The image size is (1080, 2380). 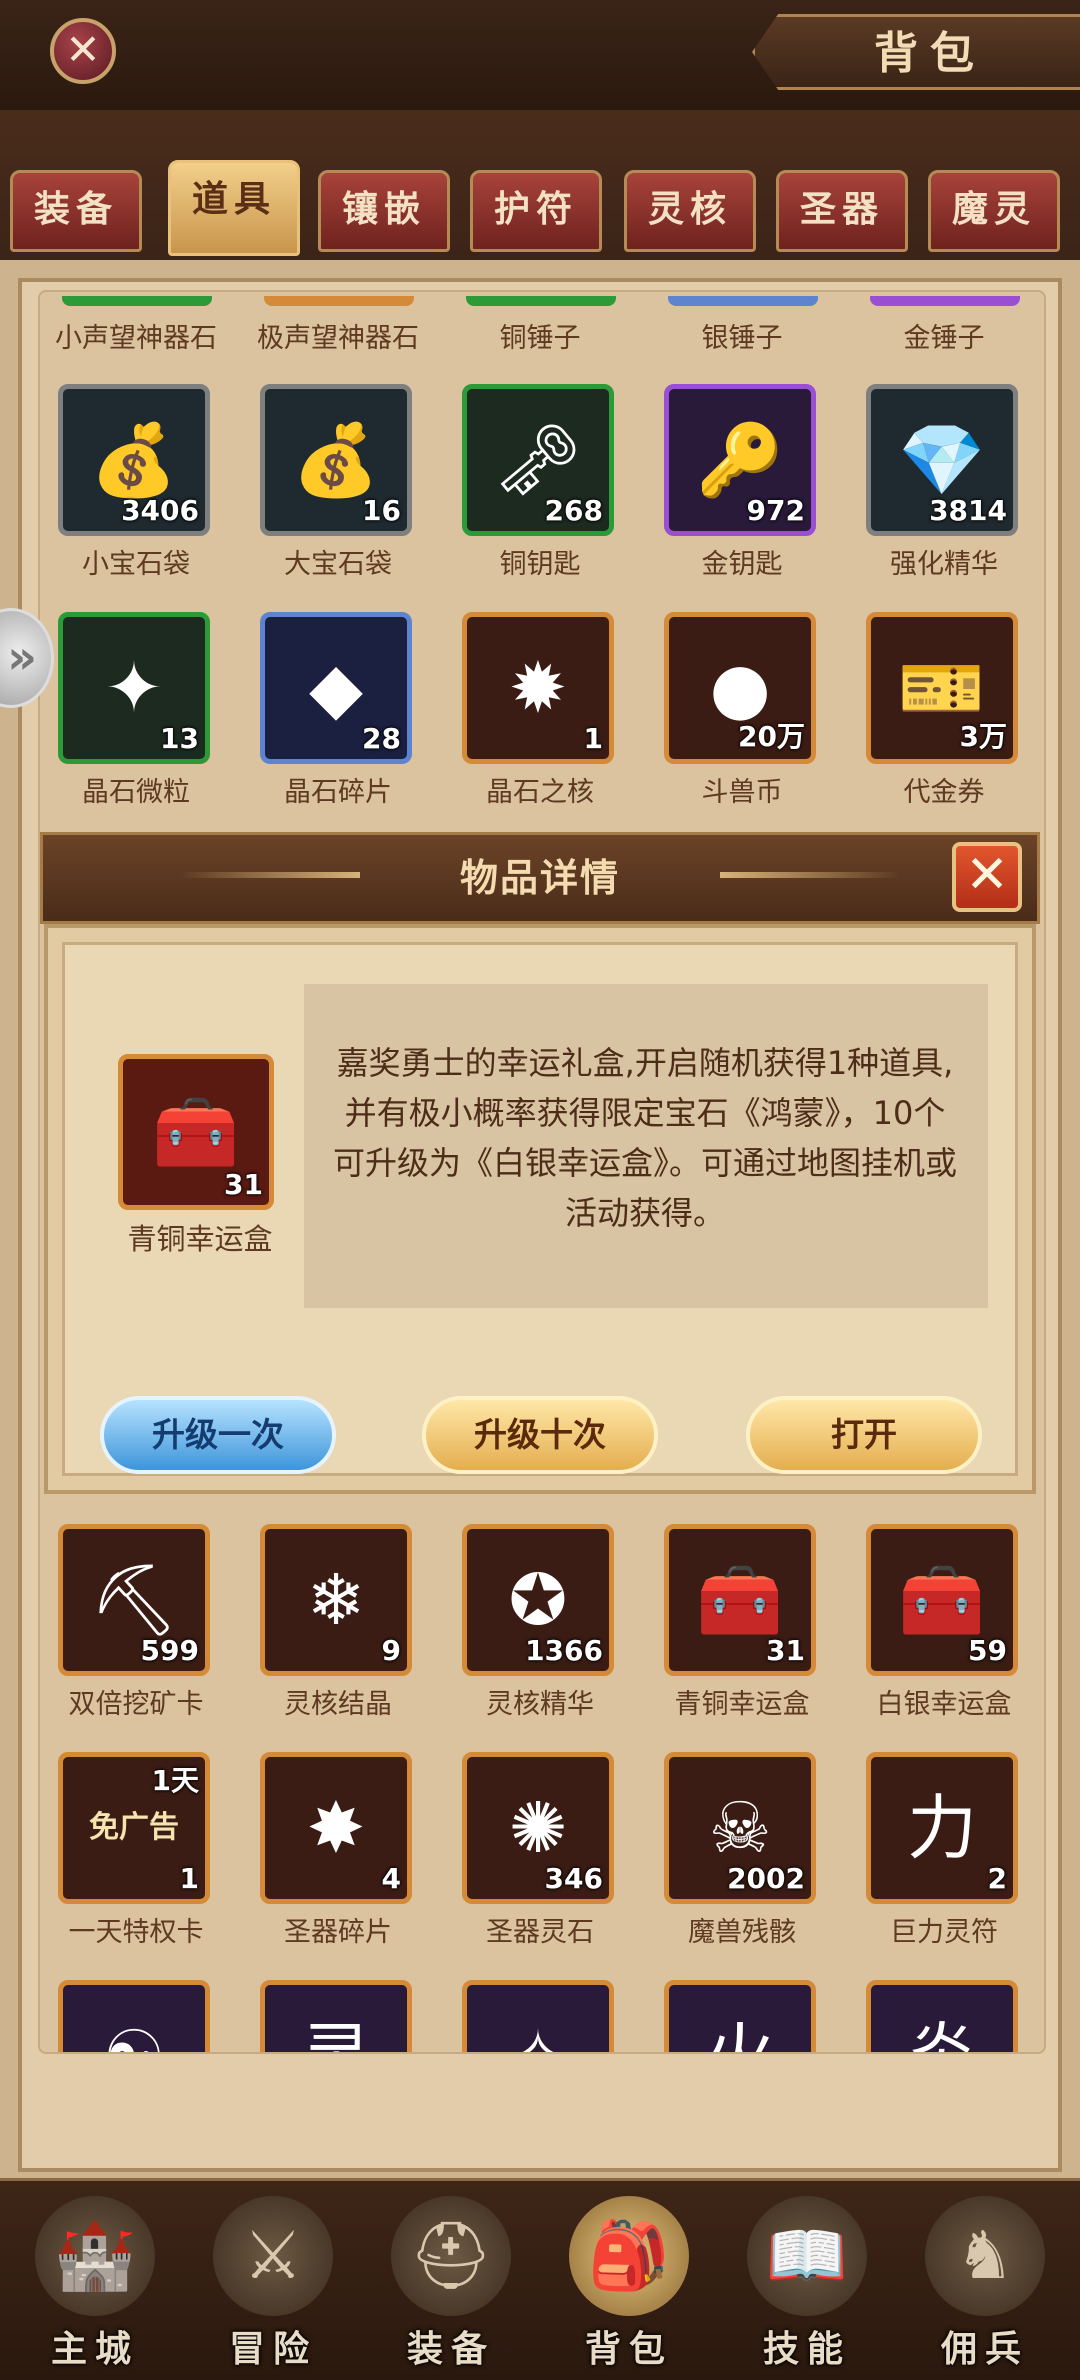 I want to click on item-count: 13, so click(x=179, y=738).